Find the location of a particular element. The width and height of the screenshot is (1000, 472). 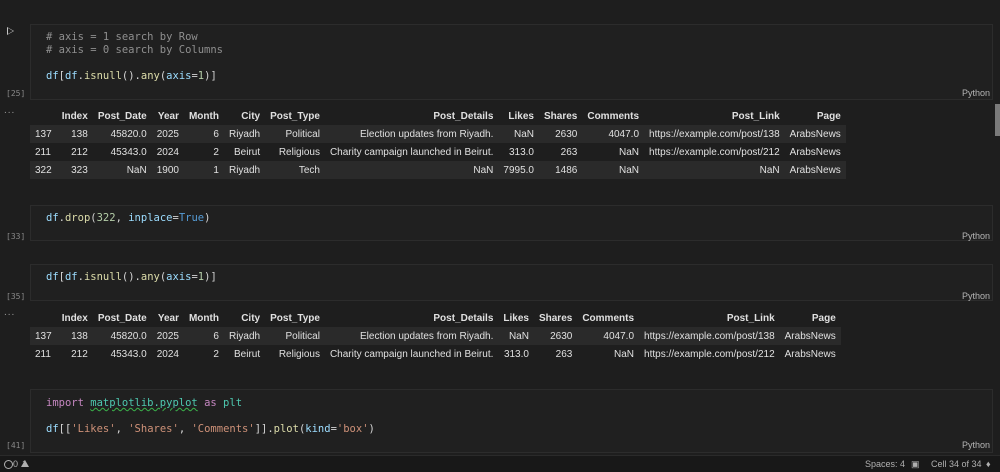

table-cell: 6 is located at coordinates (216, 336).